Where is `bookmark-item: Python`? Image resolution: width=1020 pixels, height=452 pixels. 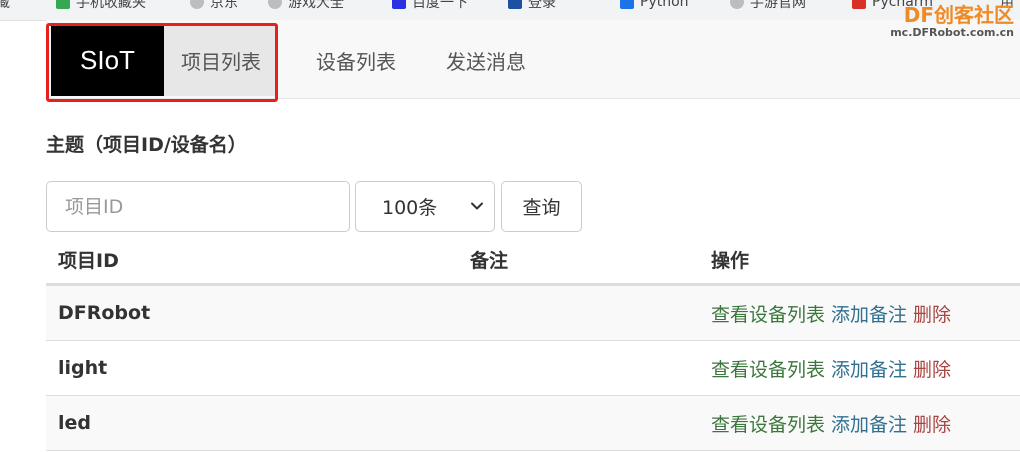
bookmark-item: Python is located at coordinates (654, 6).